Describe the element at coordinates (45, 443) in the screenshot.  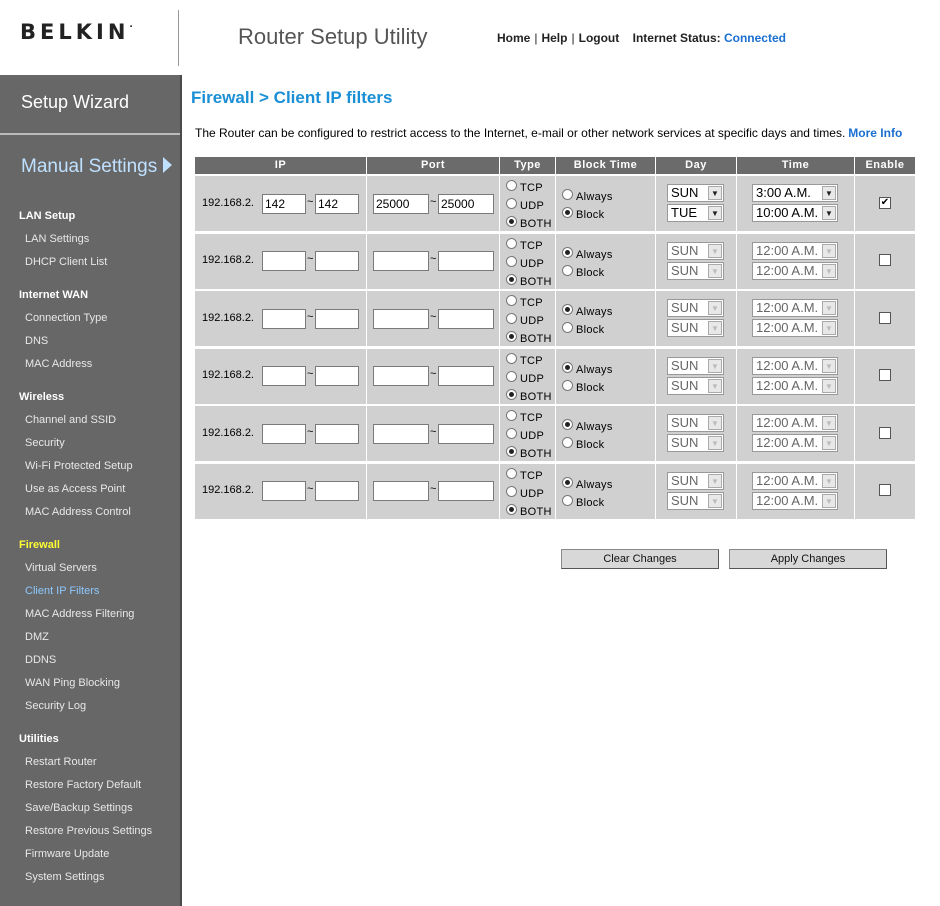
I see `sidebar-item-security: Security` at that location.